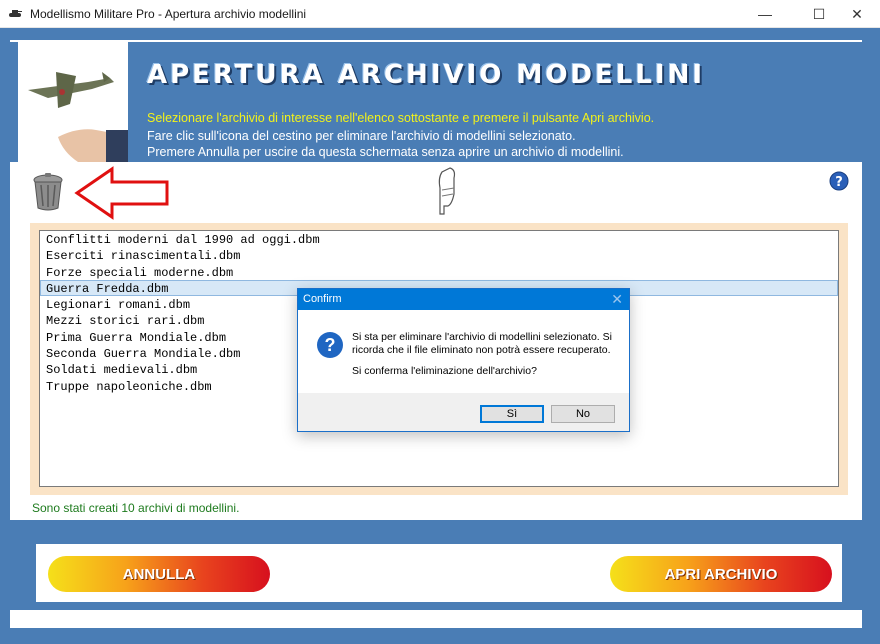  Describe the element at coordinates (439, 239) in the screenshot. I see `list-item: Conflitti moderni dal 1990 ad oggi.dbm` at that location.